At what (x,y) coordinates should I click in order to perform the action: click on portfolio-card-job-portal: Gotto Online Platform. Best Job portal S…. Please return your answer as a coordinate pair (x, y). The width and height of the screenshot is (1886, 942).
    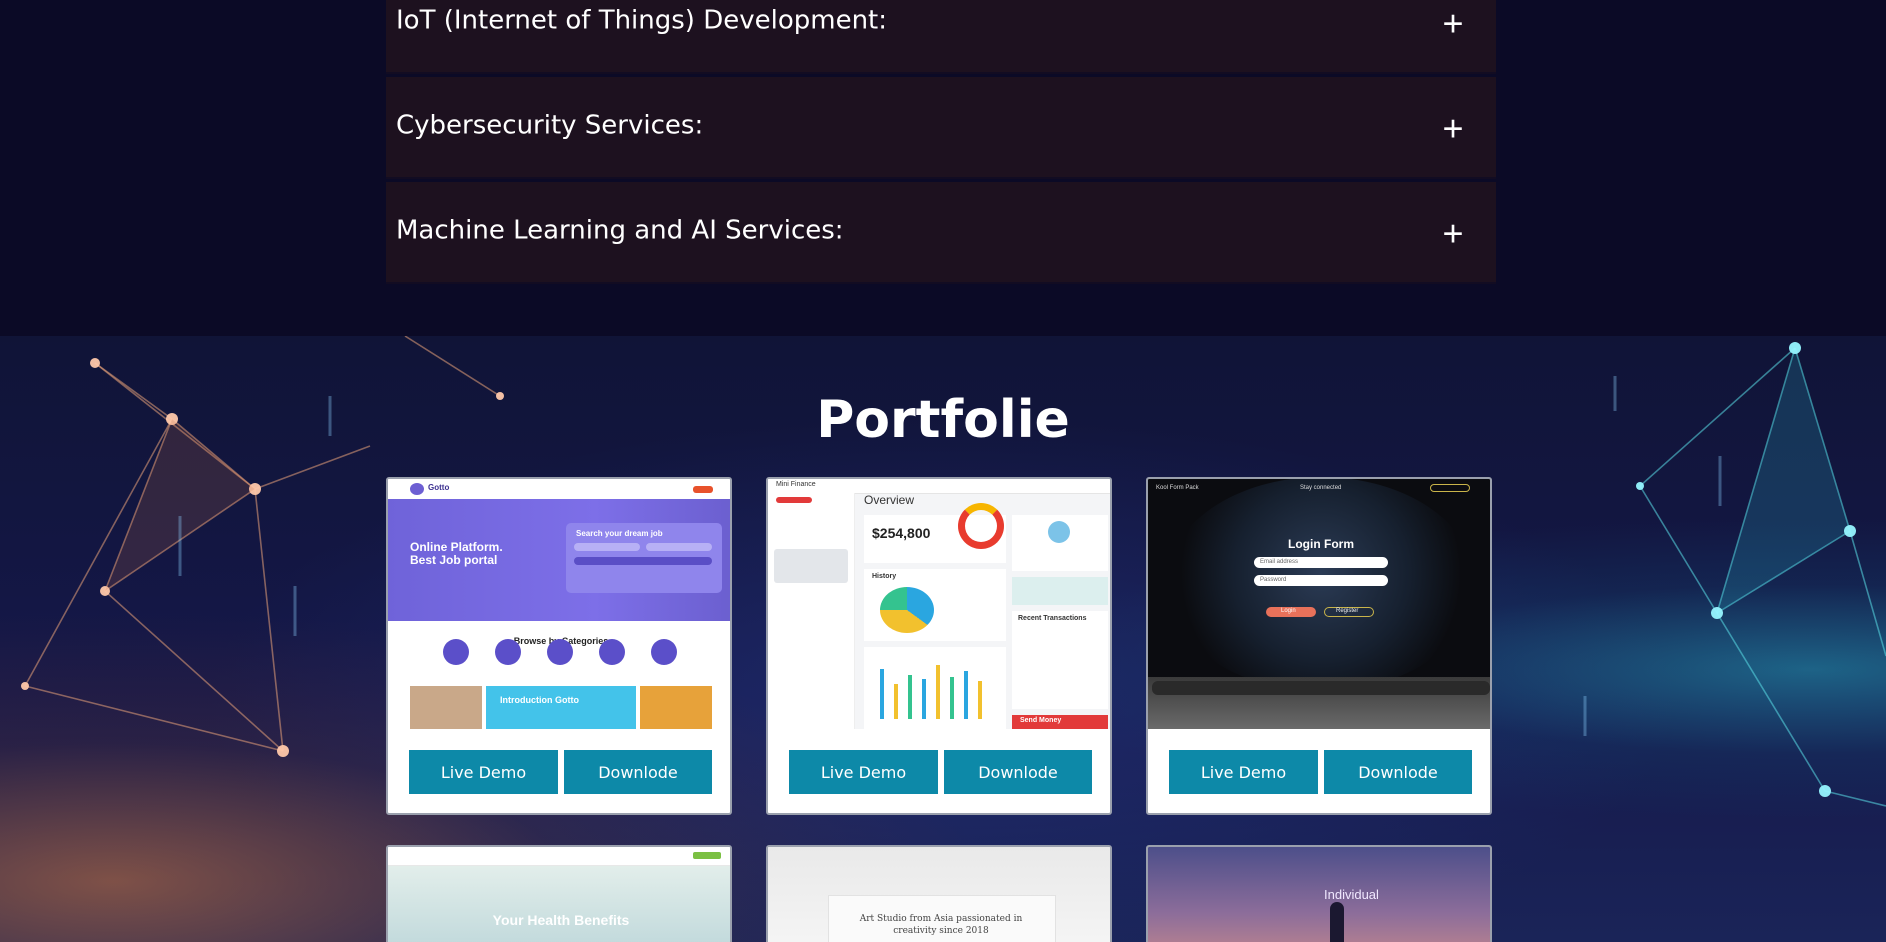
    Looking at the image, I should click on (559, 646).